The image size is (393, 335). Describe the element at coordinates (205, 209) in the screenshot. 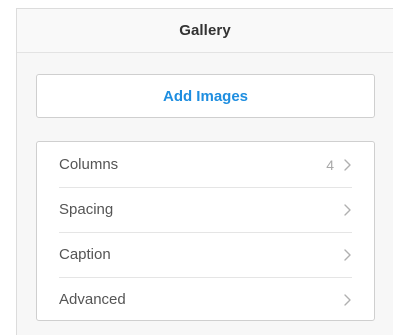

I see `settings-row-spacing: Spacing` at that location.